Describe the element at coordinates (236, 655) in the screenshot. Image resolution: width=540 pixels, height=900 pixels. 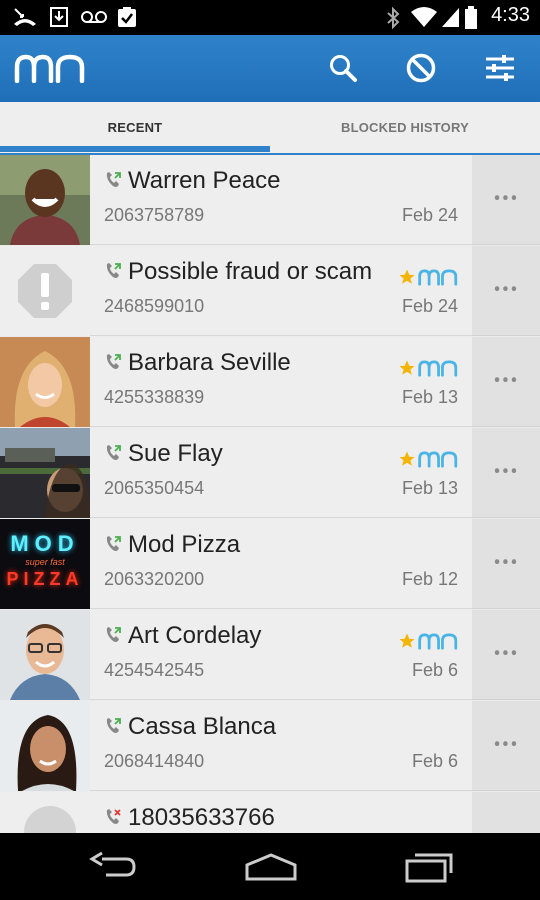
I see `call-row: Art Cordelay 4254542545 Feb 6` at that location.